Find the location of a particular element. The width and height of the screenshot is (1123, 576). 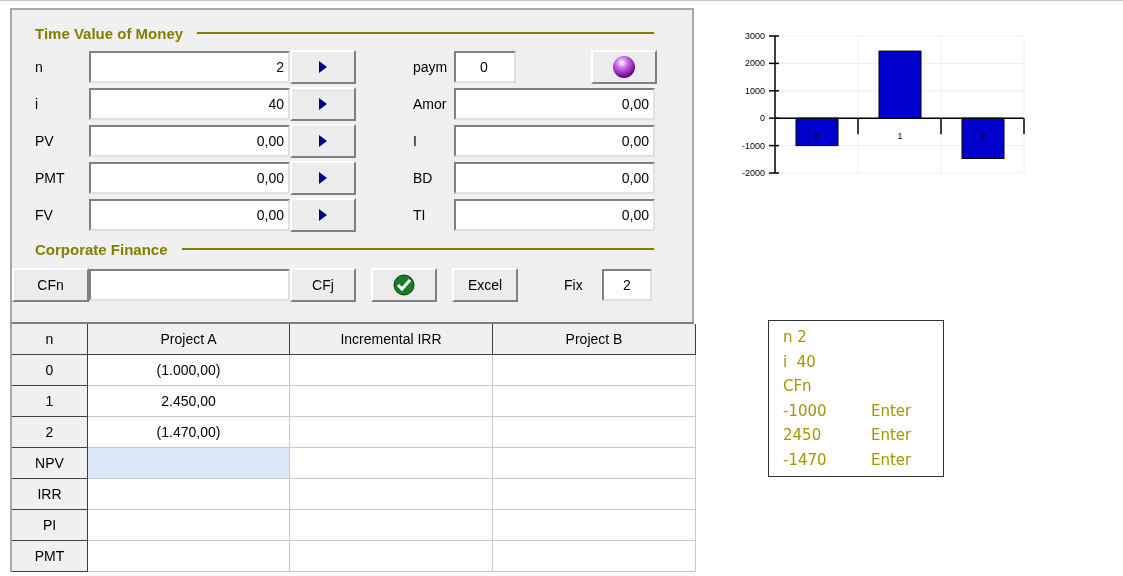

section-title: Corporate Finance is located at coordinates (101, 249).